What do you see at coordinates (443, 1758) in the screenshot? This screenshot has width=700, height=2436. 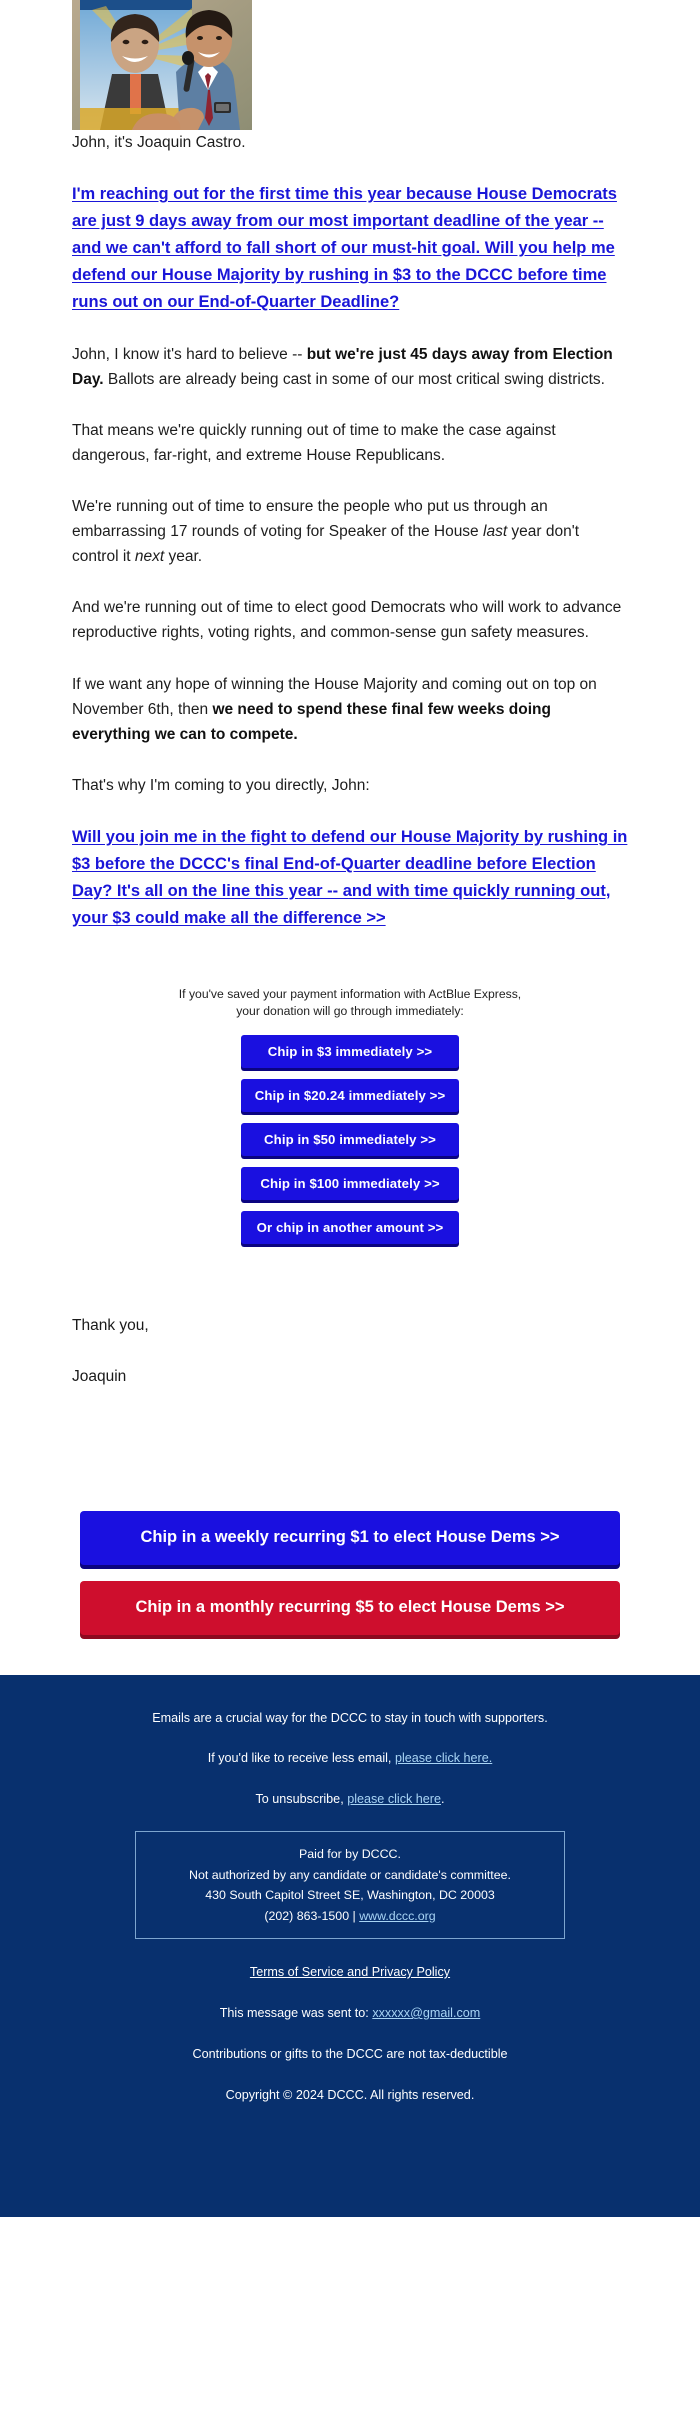 I see `receive-less-email-link: please click here.` at bounding box center [443, 1758].